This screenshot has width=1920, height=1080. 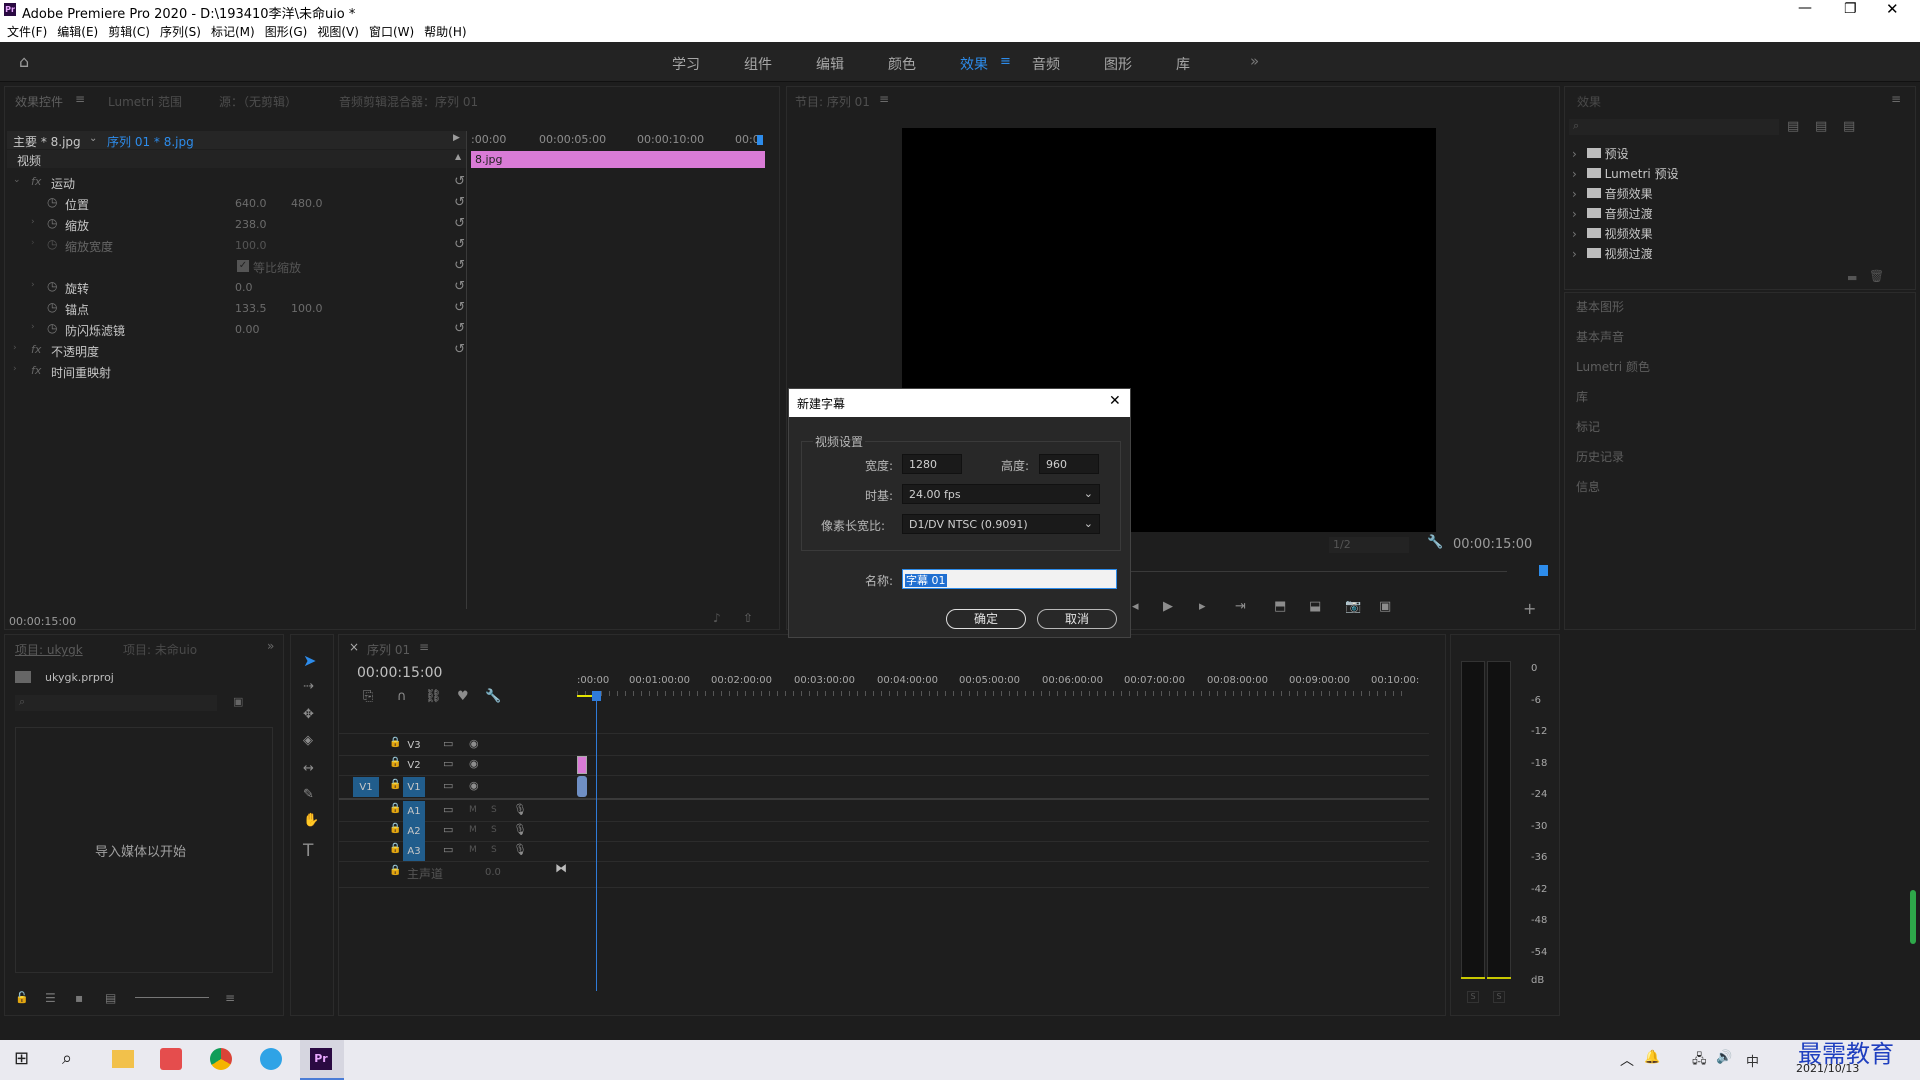 What do you see at coordinates (582, 765) in the screenshot?
I see `timeline-clip-v2` at bounding box center [582, 765].